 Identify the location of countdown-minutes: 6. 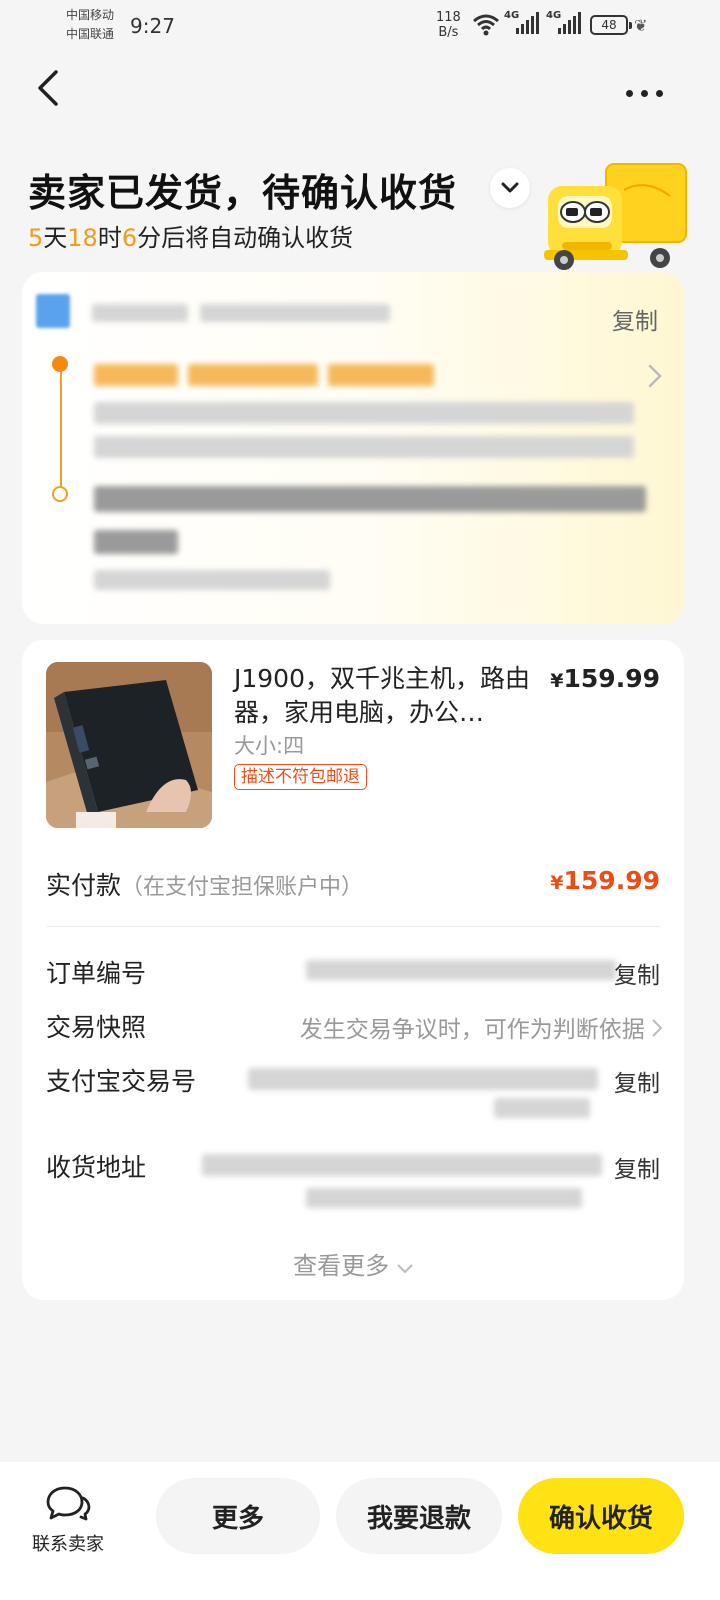
(129, 238).